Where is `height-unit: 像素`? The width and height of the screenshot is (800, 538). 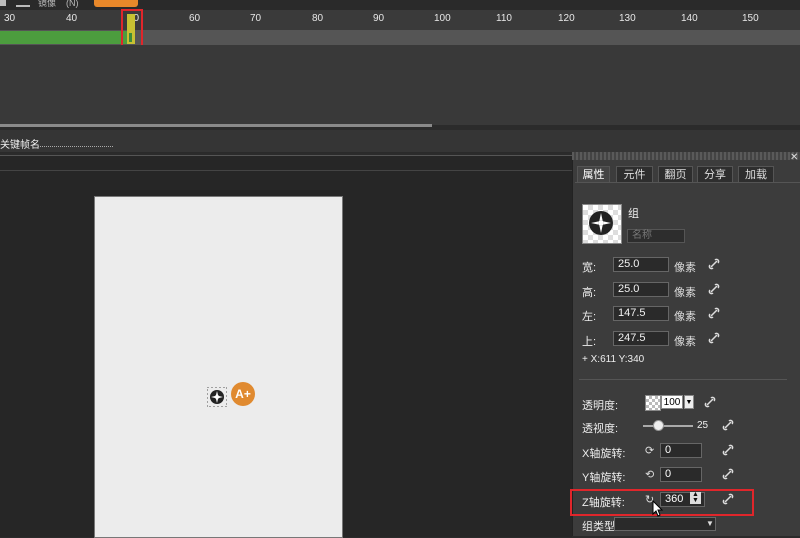 height-unit: 像素 is located at coordinates (685, 293).